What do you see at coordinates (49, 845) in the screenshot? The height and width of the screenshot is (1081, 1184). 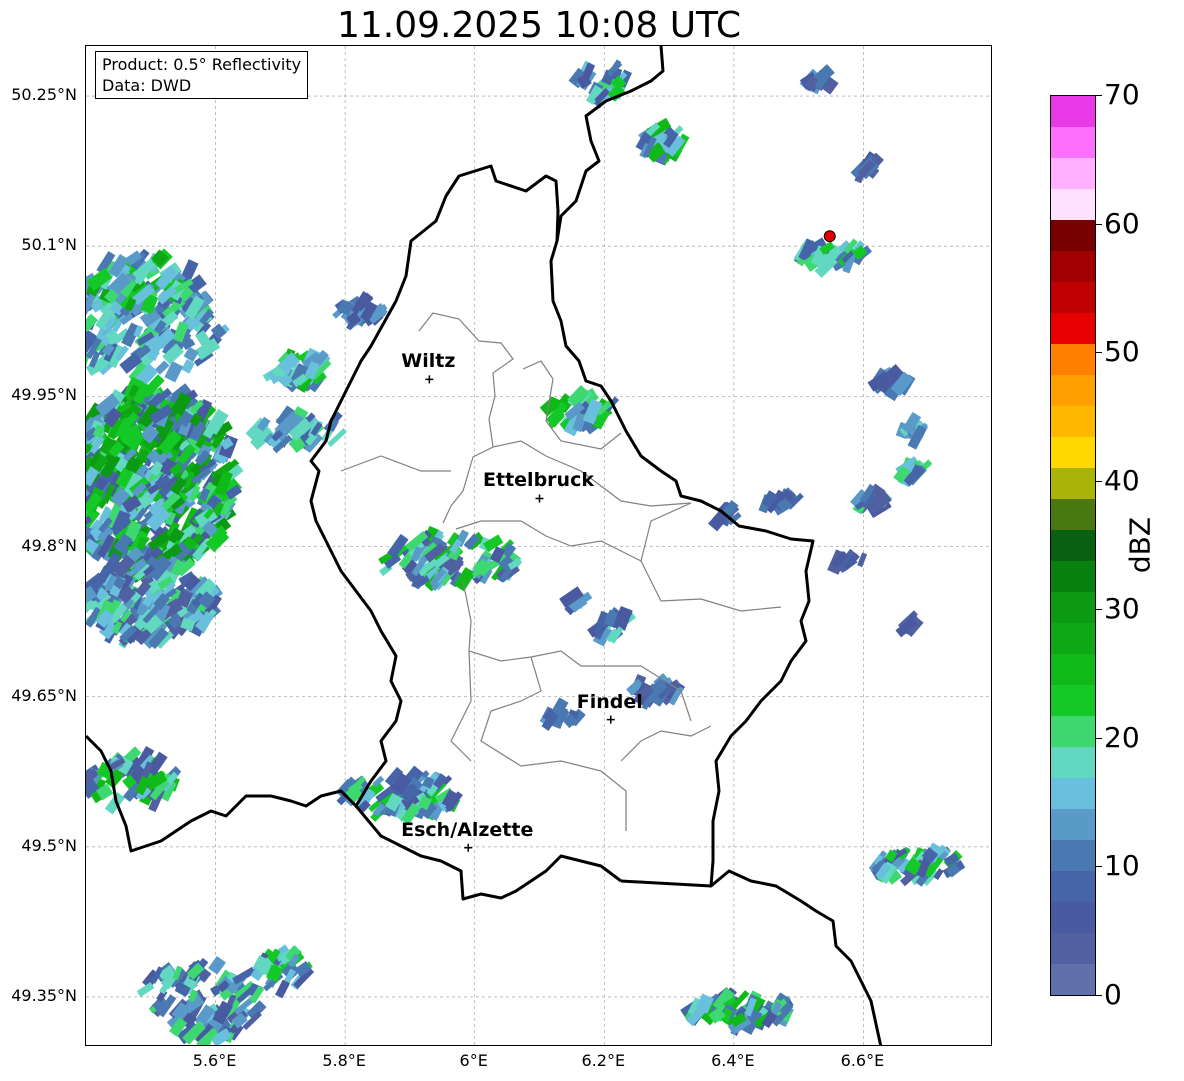 I see `latitude-tick-label: 49.5°N` at bounding box center [49, 845].